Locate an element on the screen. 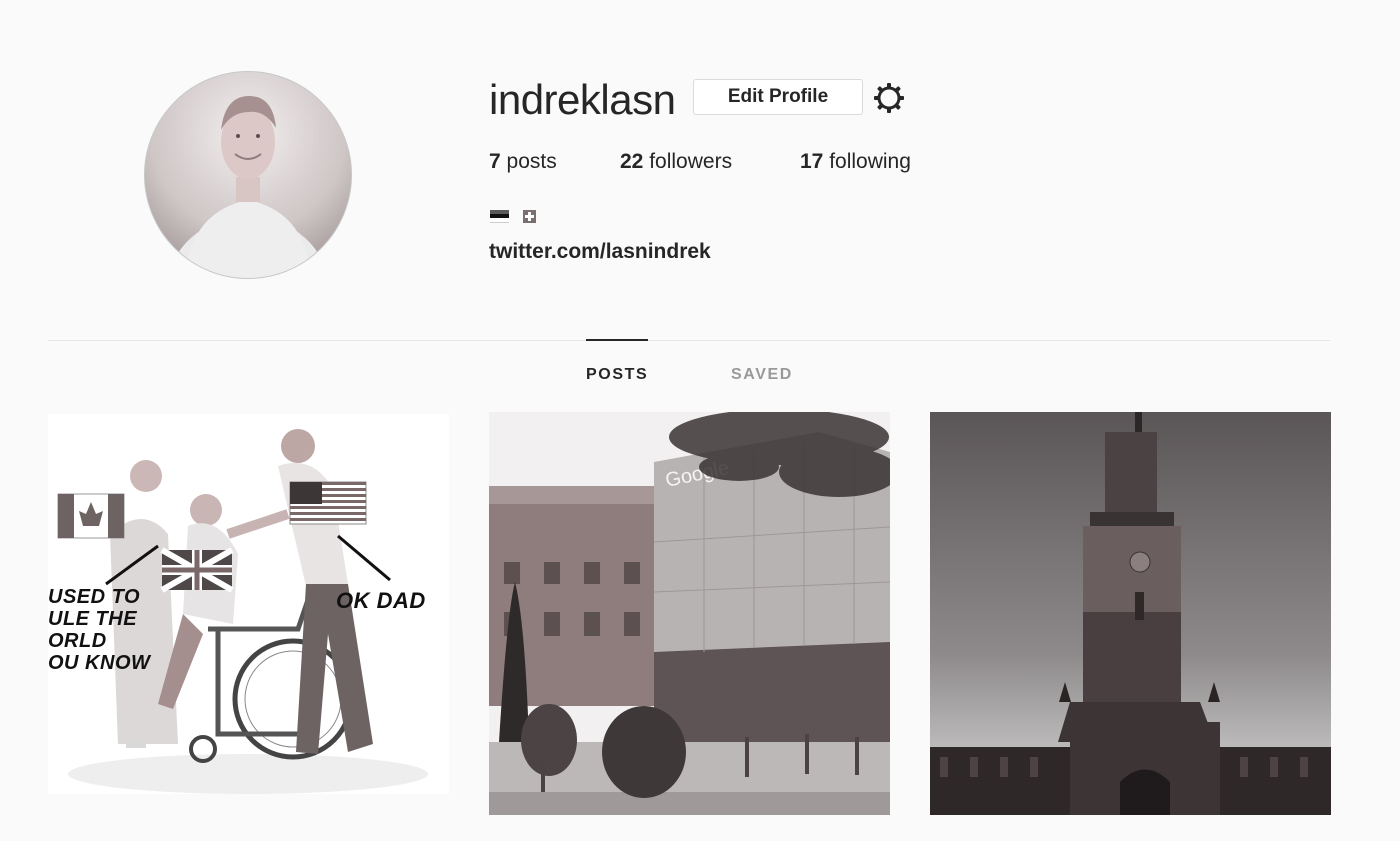  edit-profile-button: Edit Profile is located at coordinates (778, 97).